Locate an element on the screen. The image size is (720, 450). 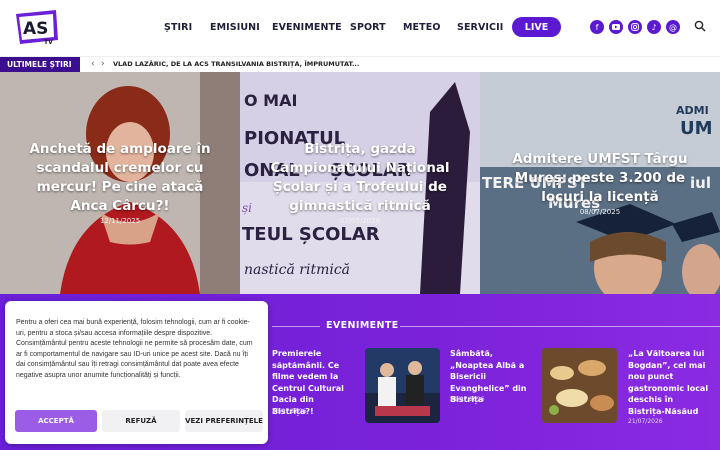
refuse-button: REFUZĂ is located at coordinates (141, 421).